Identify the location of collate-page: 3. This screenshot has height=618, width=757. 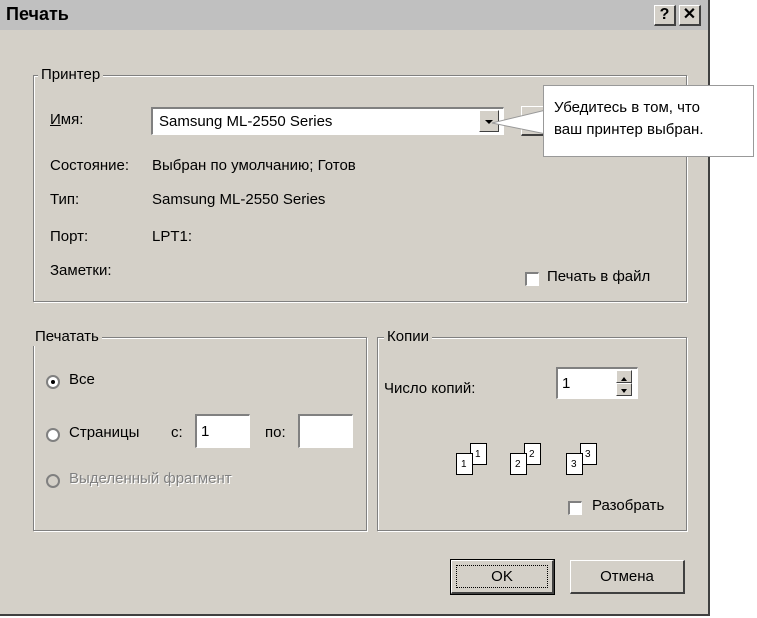
(574, 464).